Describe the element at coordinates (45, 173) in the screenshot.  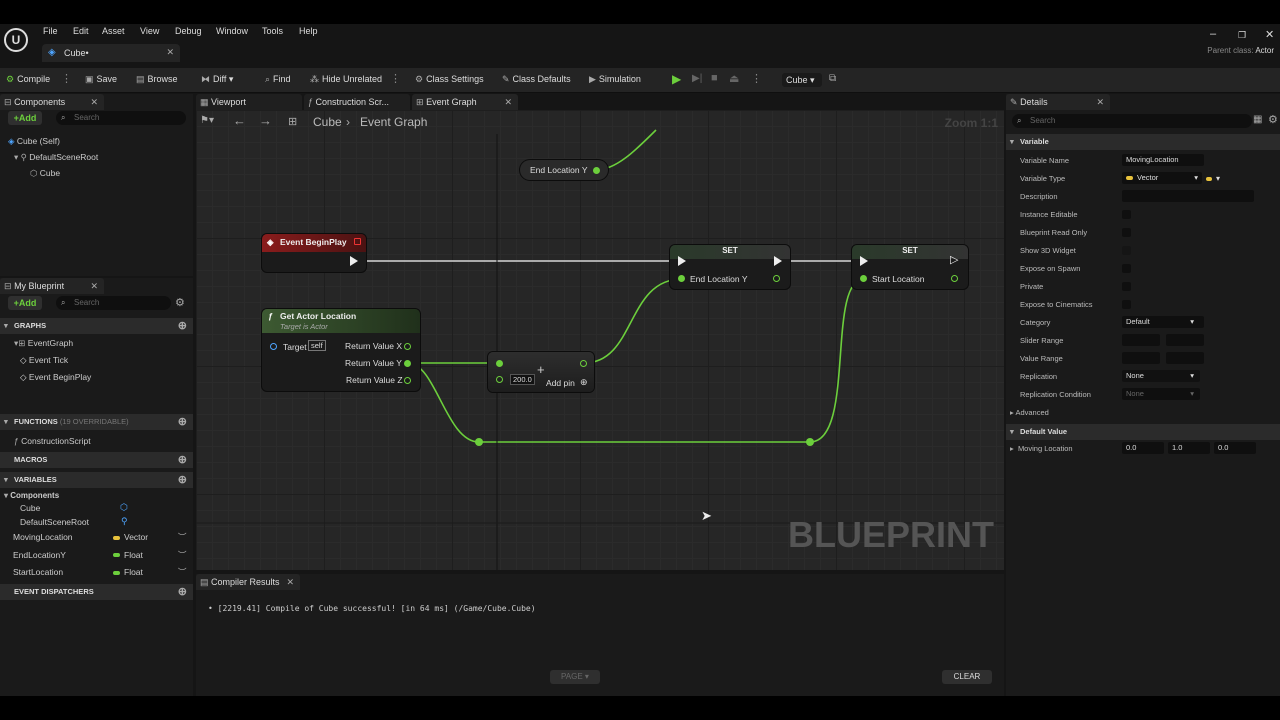
I see `tree-item-cube: ⬡ Cube` at that location.